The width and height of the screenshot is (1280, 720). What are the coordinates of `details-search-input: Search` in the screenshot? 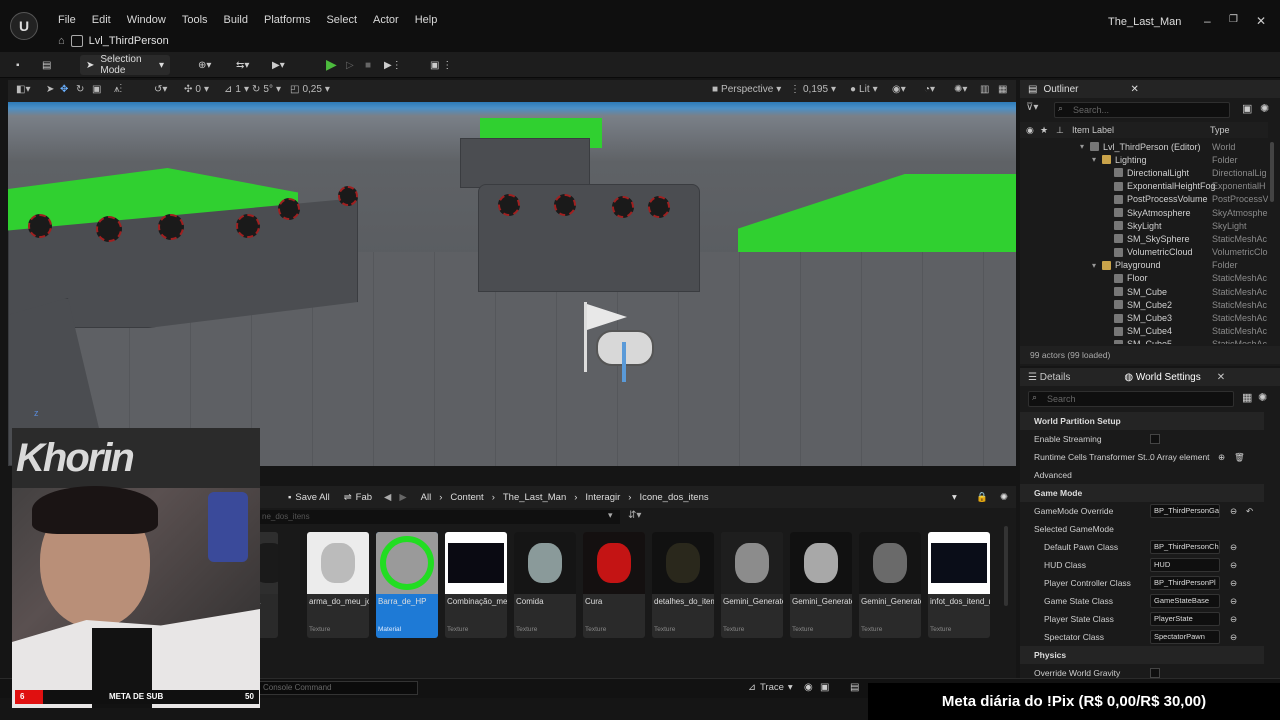 It's located at (1131, 399).